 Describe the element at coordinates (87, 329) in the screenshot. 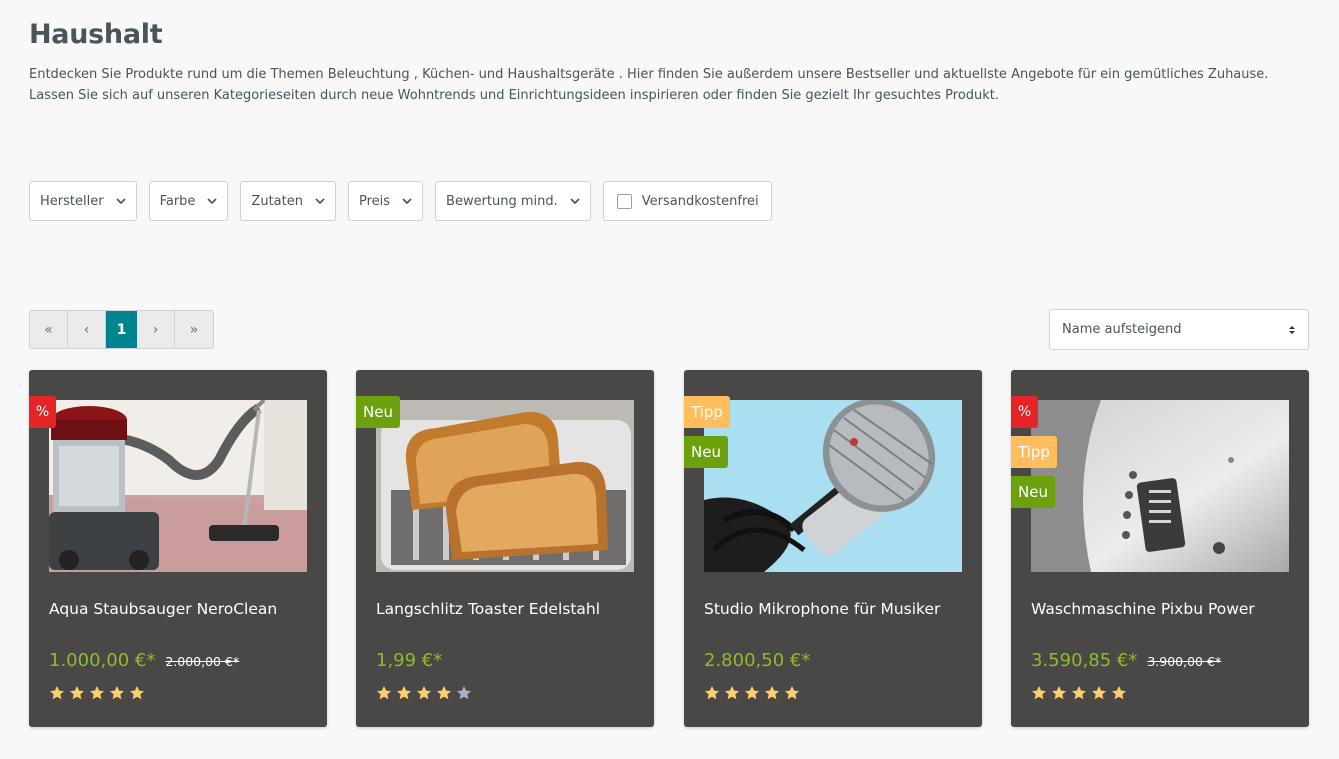

I see `pagination-prev-button: ‹` at that location.